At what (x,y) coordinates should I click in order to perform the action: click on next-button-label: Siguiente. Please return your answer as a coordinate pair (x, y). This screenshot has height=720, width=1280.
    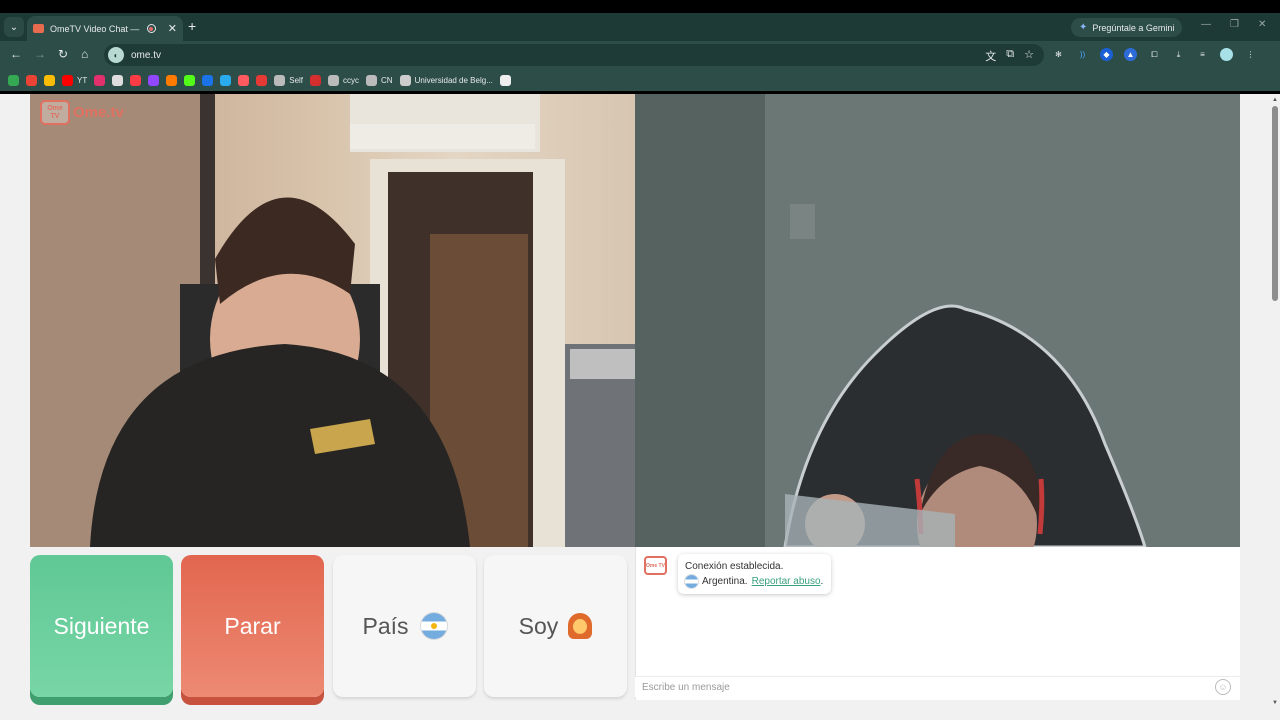
    Looking at the image, I should click on (101, 625).